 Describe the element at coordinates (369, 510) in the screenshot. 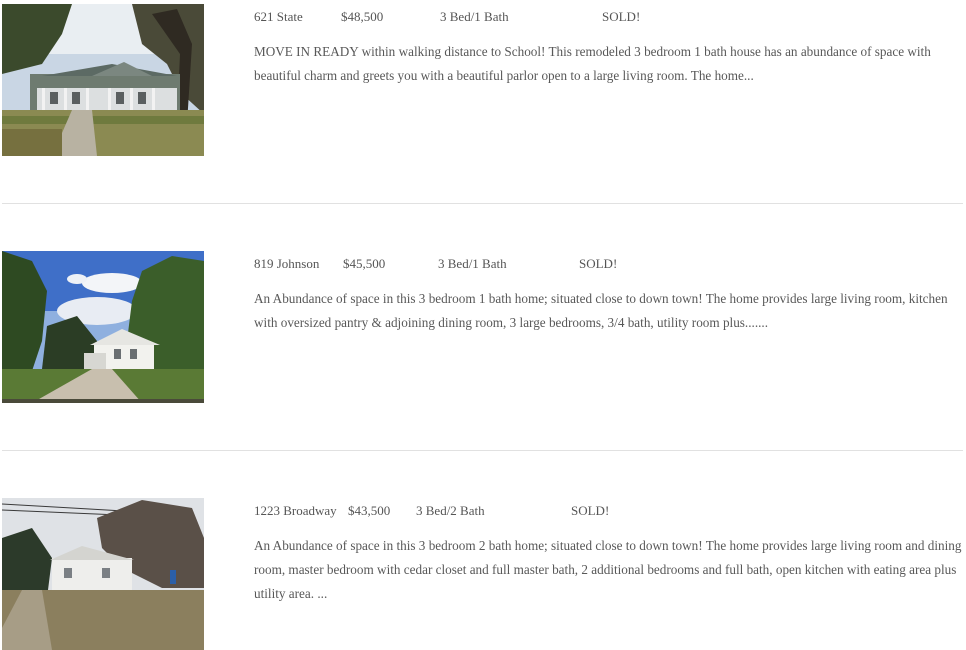

I see `listing-price: $43,500` at that location.